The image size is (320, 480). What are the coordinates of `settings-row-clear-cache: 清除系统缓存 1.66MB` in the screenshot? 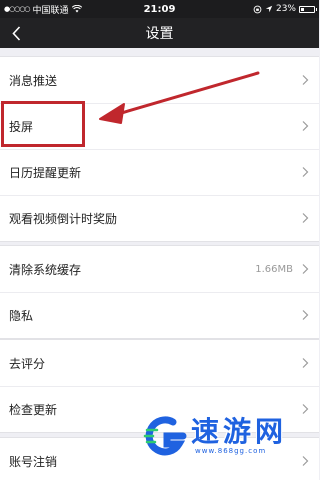 It's located at (159, 269).